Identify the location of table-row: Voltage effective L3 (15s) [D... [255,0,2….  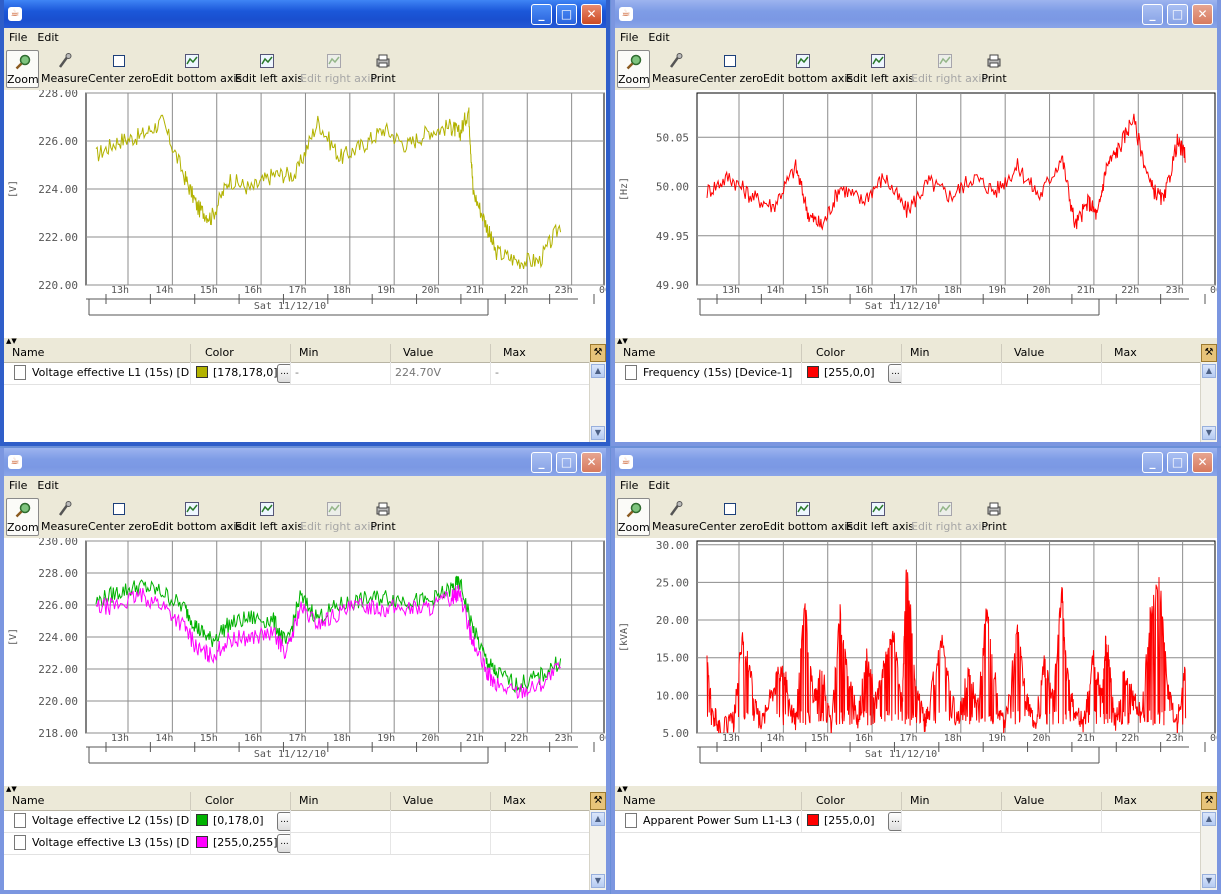
(297, 843).